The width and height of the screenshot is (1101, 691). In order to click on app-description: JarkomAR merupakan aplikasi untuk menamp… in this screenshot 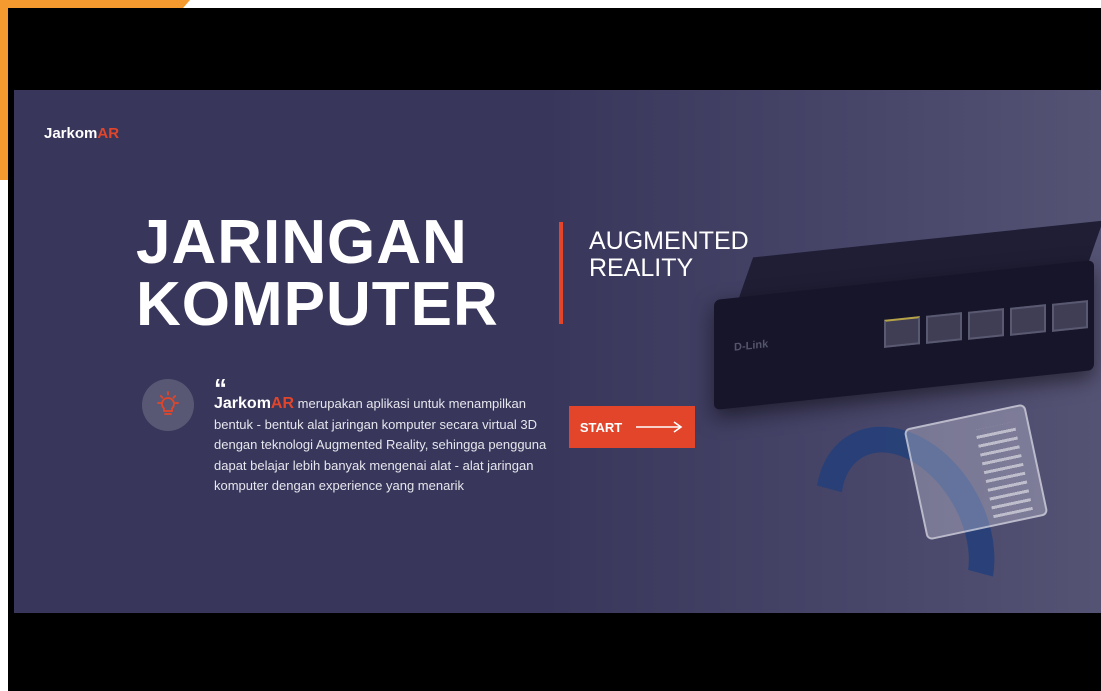, I will do `click(381, 445)`.